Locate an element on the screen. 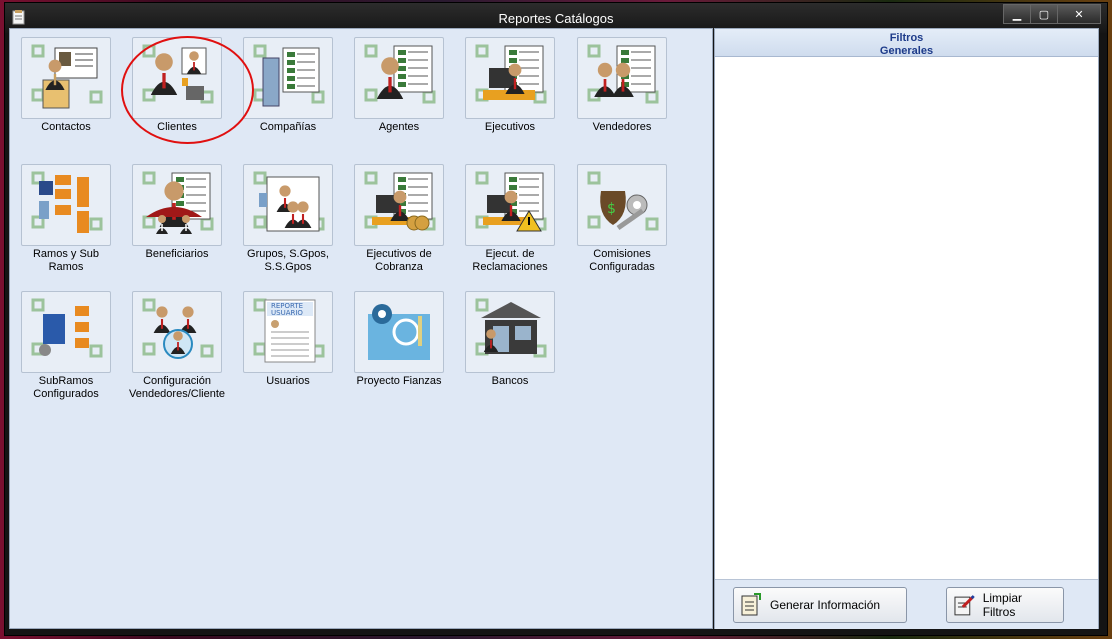  seller-config-icon is located at coordinates (177, 332).